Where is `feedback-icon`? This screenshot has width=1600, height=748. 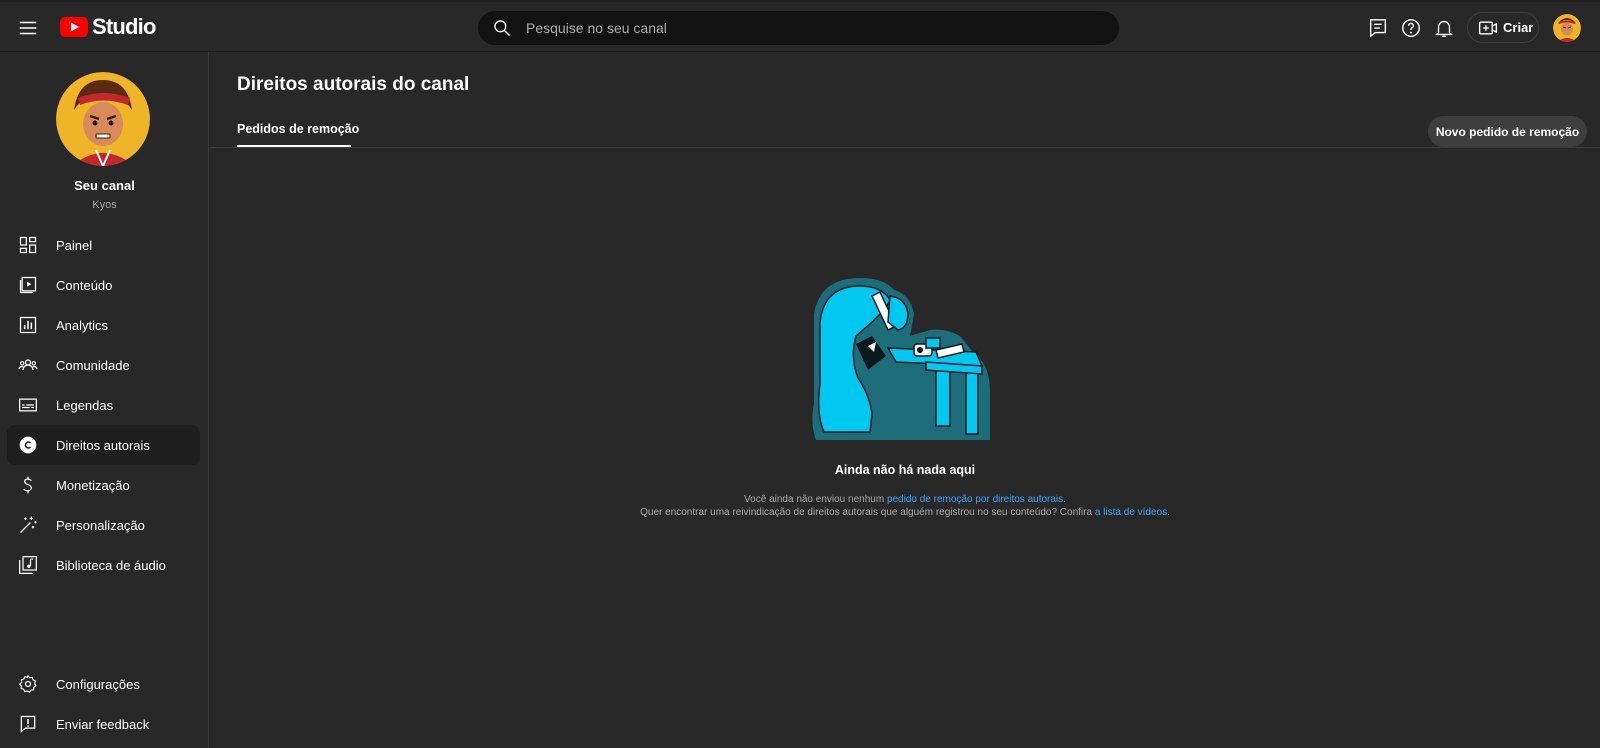
feedback-icon is located at coordinates (28, 724).